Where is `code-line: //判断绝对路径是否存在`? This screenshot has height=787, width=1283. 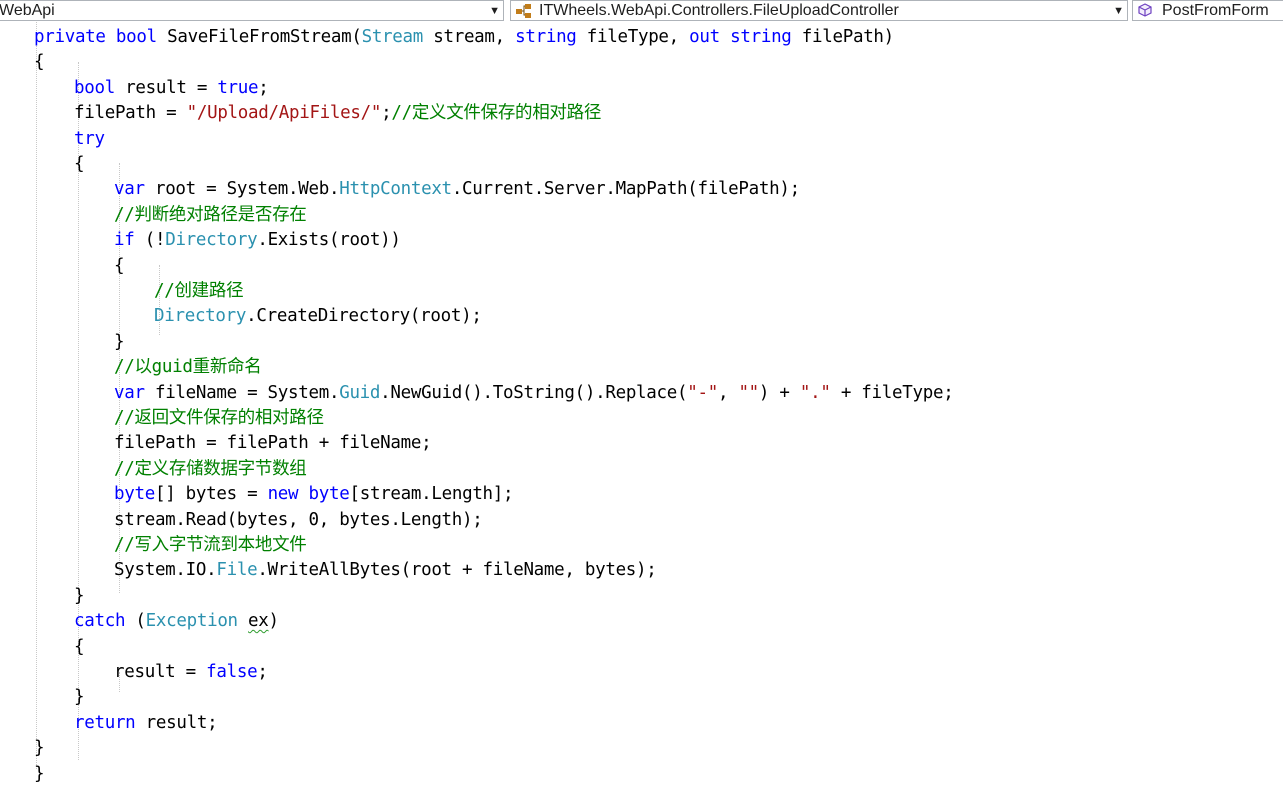 code-line: //判断绝对路径是否存在 is located at coordinates (210, 215).